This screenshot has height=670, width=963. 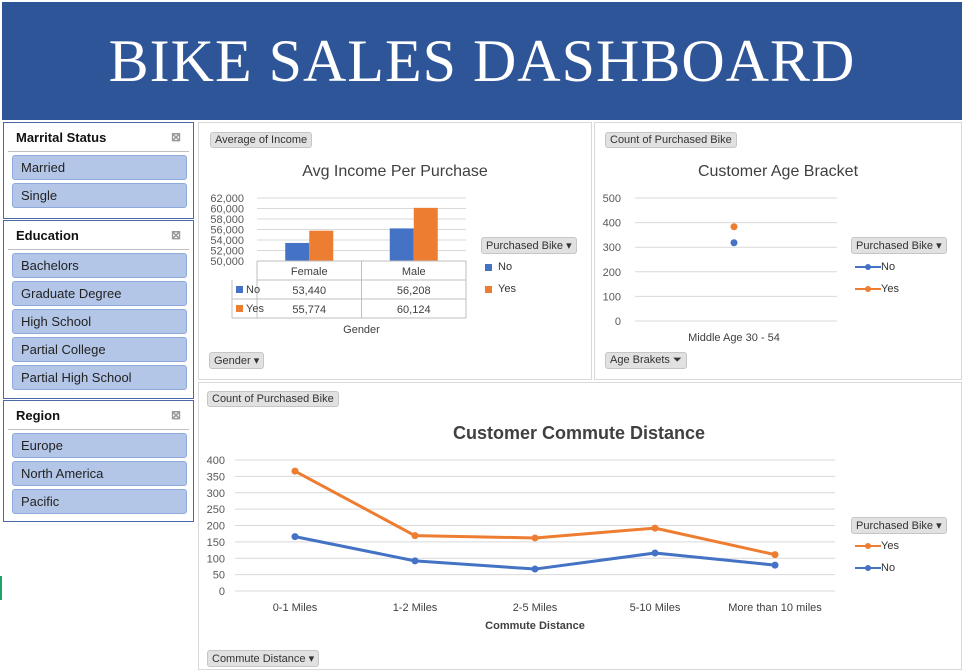 I want to click on bar-yes-female, so click(x=321, y=245).